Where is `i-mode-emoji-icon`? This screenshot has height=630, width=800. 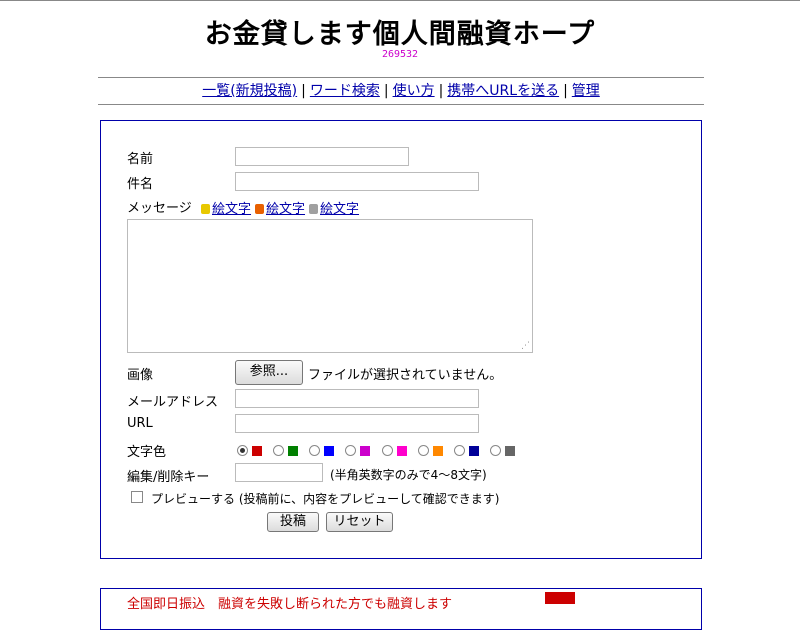
i-mode-emoji-icon is located at coordinates (205, 209).